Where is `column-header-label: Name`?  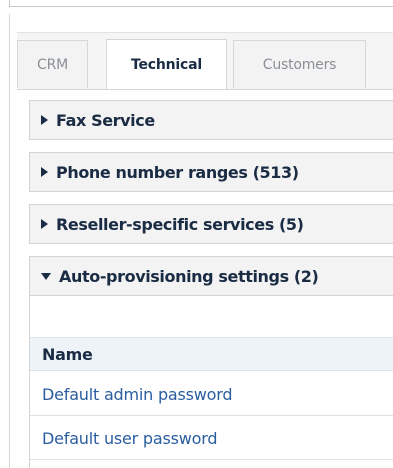 column-header-label: Name is located at coordinates (67, 354).